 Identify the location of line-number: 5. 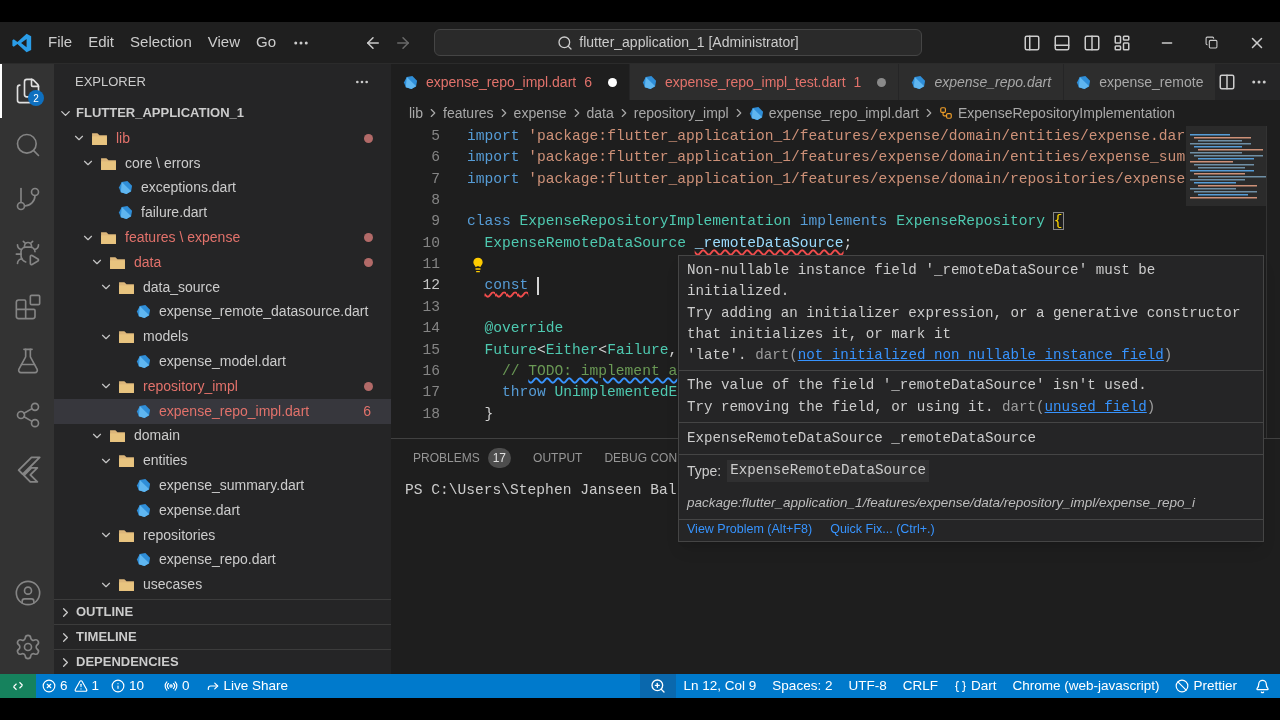
(435, 136).